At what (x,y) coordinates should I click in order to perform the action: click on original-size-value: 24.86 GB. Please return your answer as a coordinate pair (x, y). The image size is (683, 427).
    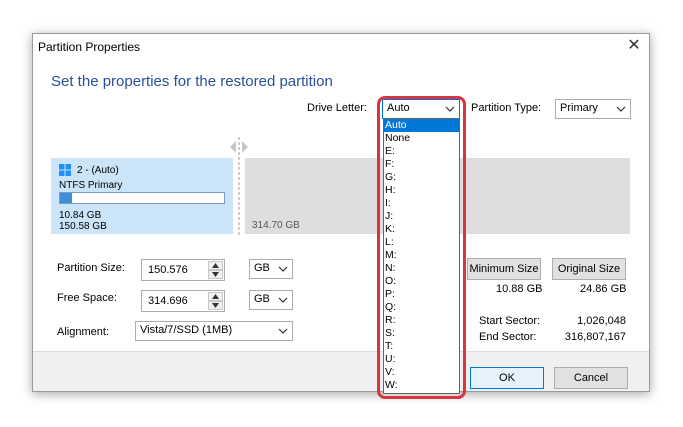
    Looking at the image, I should click on (603, 289).